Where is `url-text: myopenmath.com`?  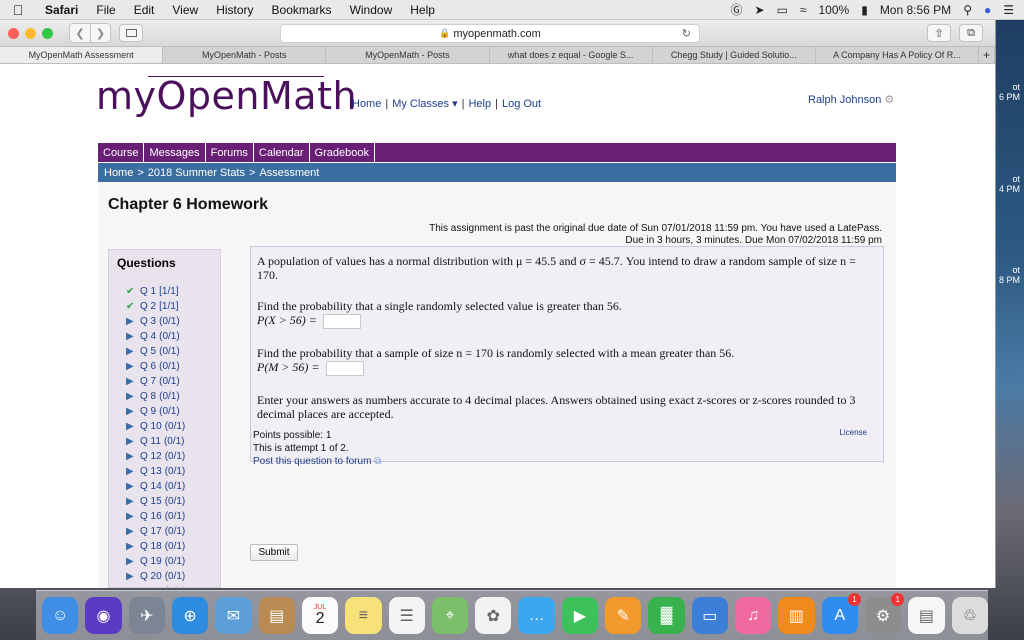
url-text: myopenmath.com is located at coordinates (496, 34).